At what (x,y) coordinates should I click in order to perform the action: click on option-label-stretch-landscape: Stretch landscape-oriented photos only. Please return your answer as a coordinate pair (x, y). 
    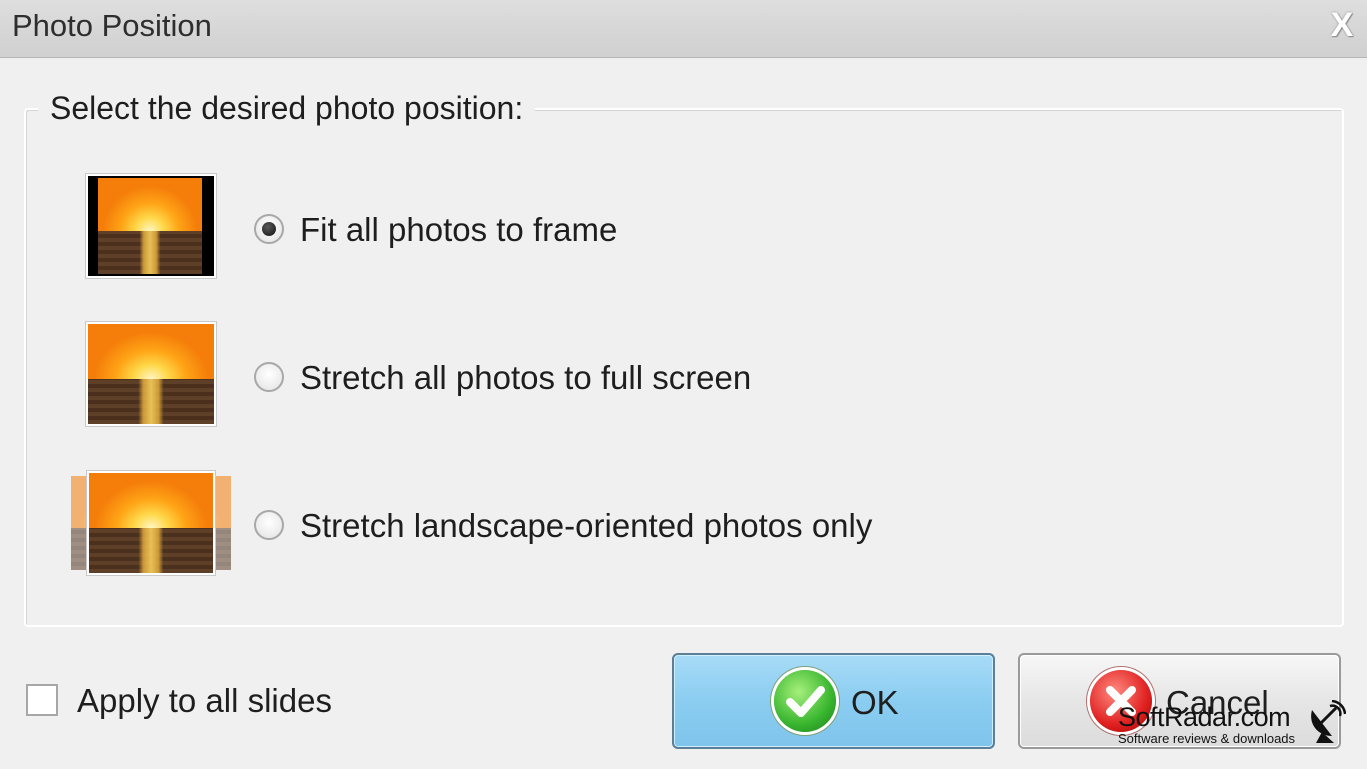
    Looking at the image, I should click on (586, 526).